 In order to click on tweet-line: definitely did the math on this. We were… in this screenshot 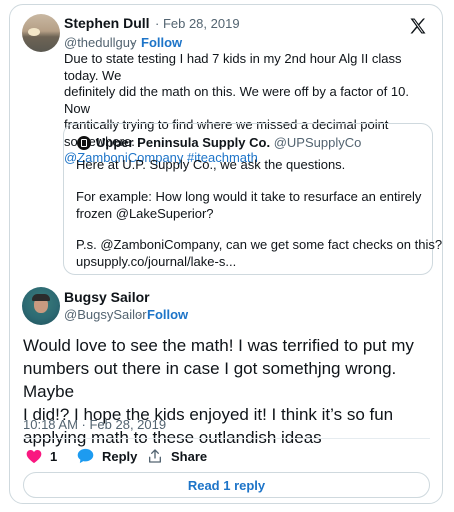, I will do `click(236, 100)`.